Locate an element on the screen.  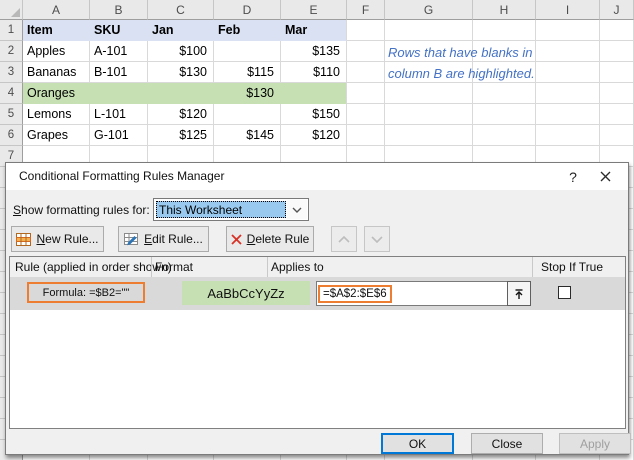
cell-I1 is located at coordinates (568, 30).